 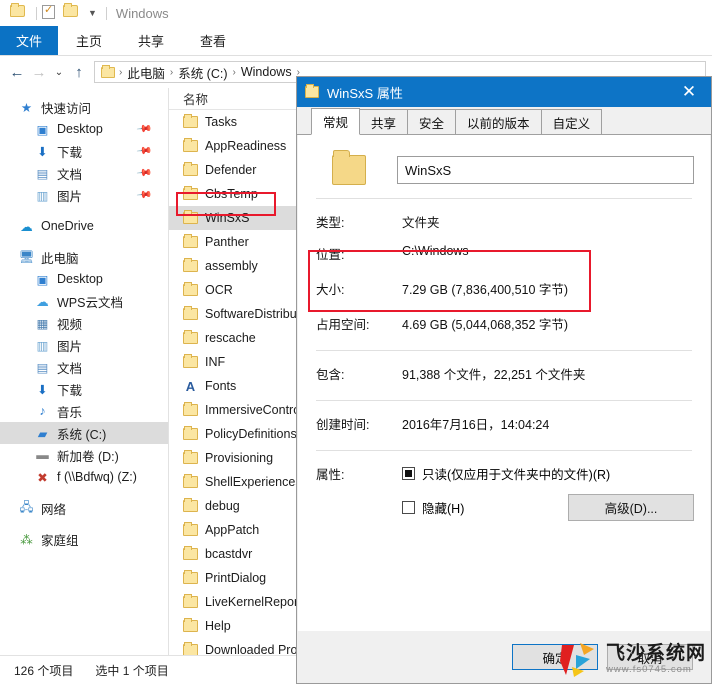 What do you see at coordinates (59, 72) in the screenshot?
I see `chevron-down-icon: ⌄` at bounding box center [59, 72].